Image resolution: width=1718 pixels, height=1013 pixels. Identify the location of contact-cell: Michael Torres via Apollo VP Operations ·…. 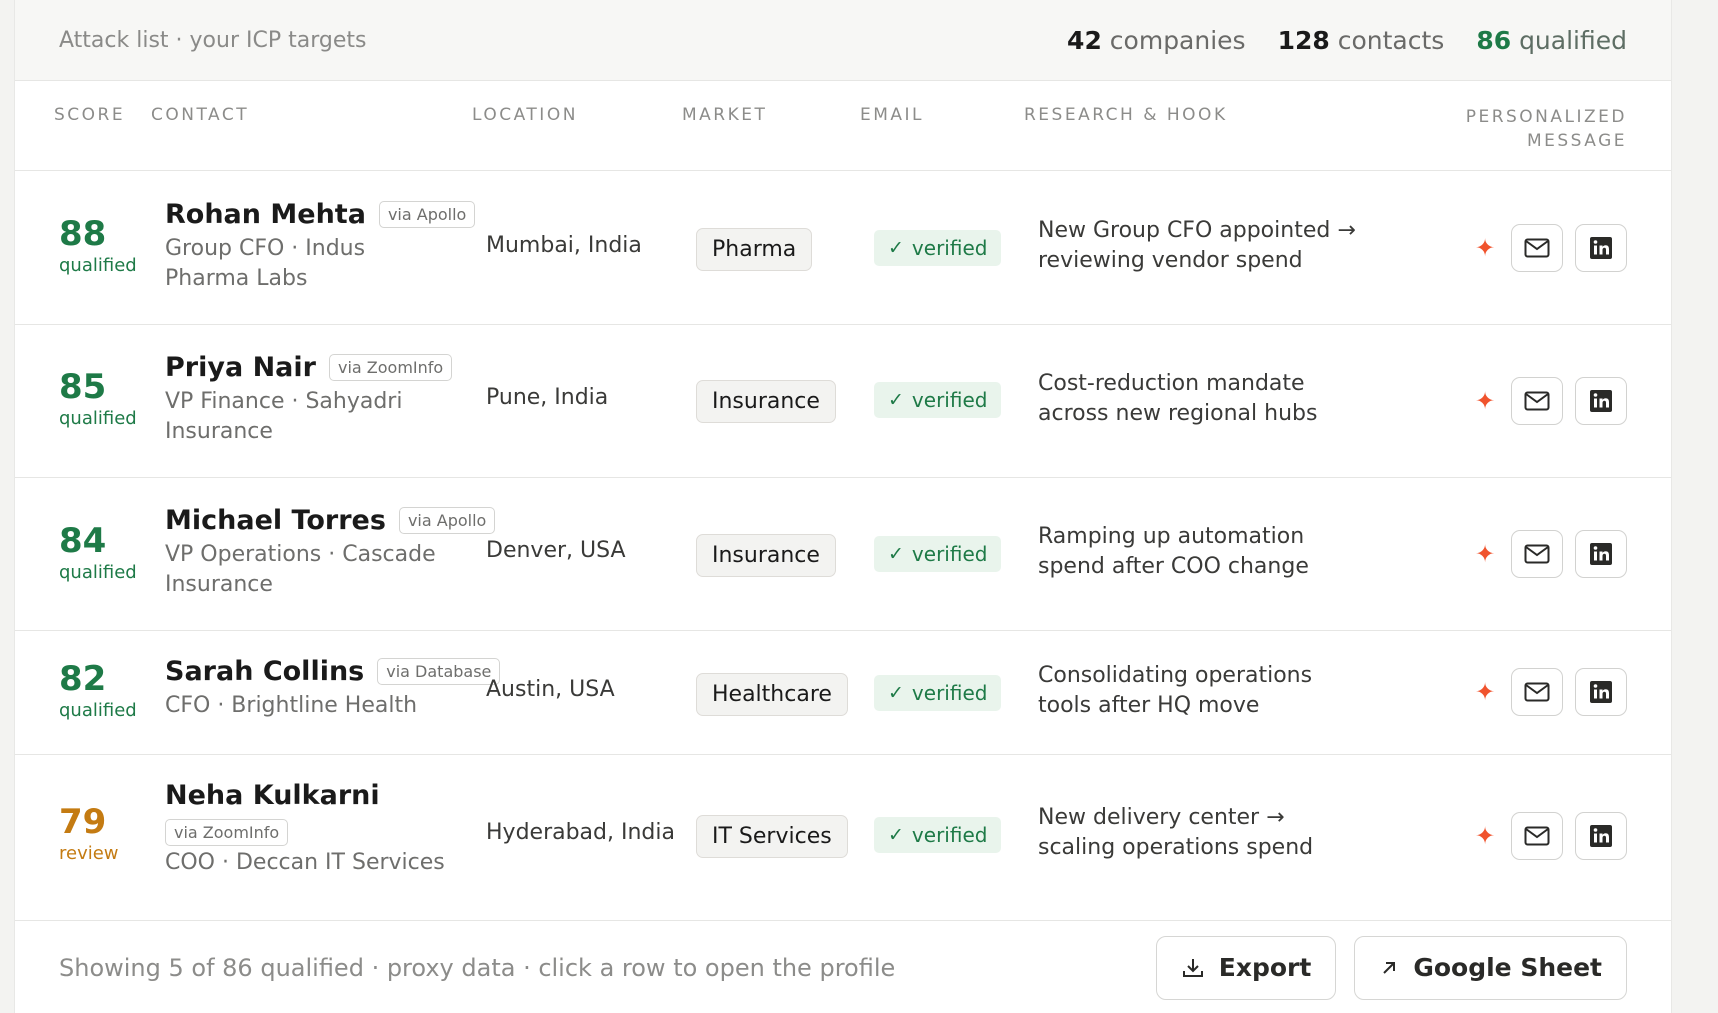
(330, 552).